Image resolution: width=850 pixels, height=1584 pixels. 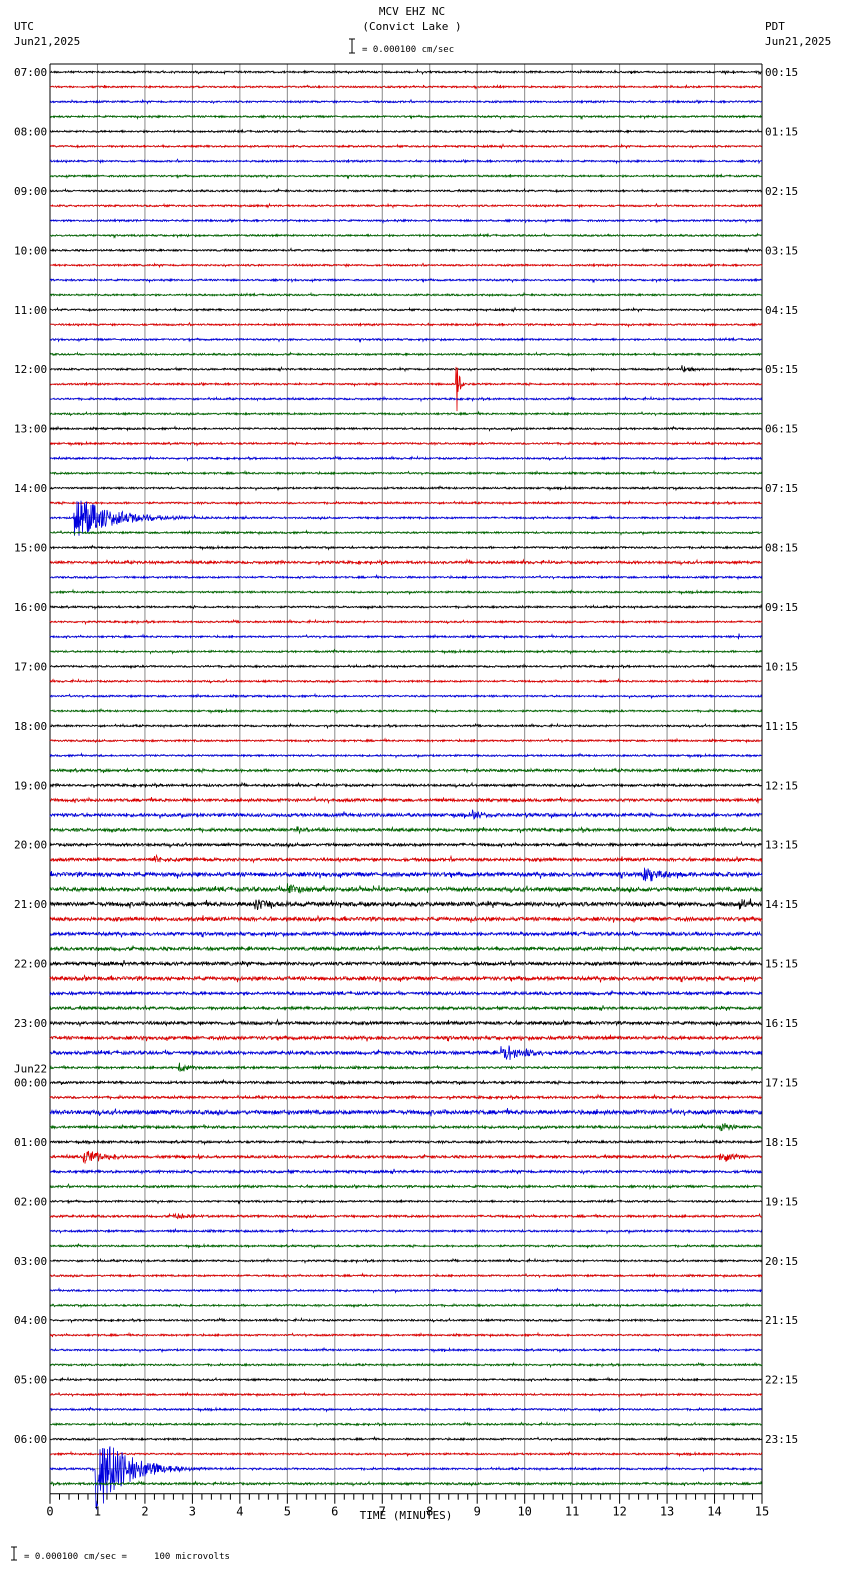 I want to click on pdt-hour-label: 16:15, so click(x=781, y=1023).